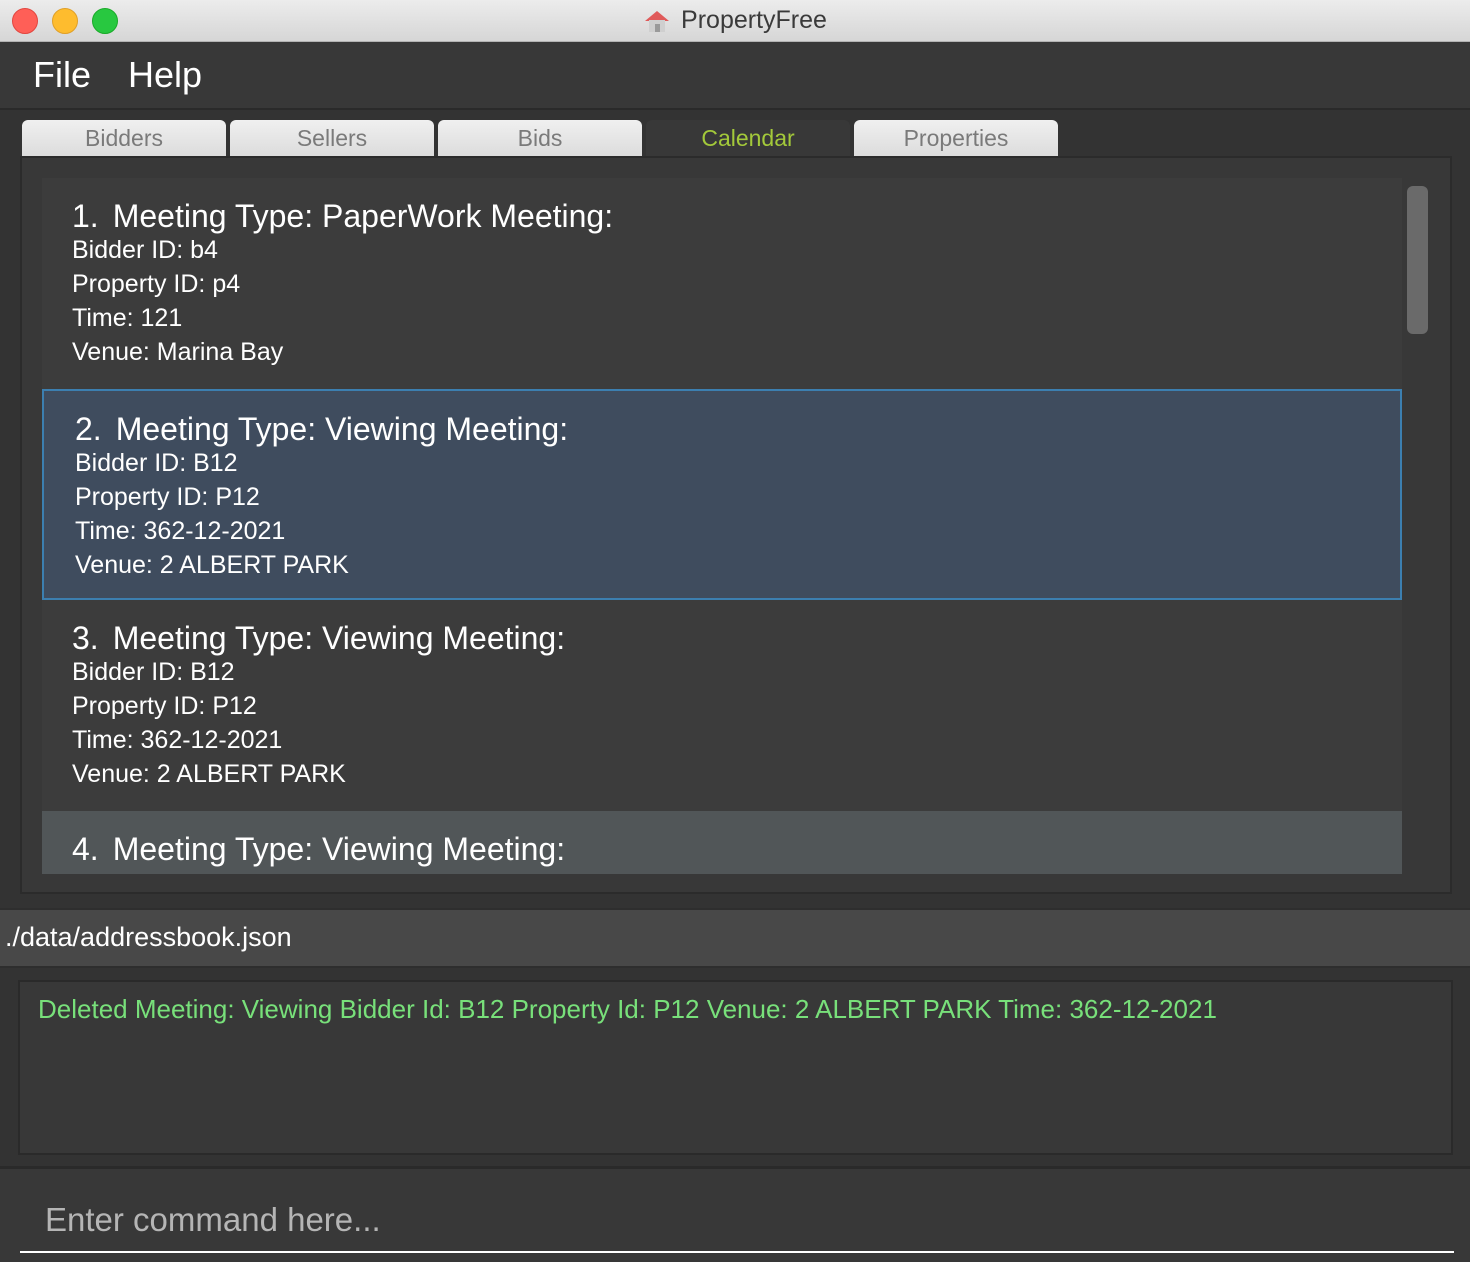  I want to click on meeting-venue: Venue: Marina Bay, so click(178, 352).